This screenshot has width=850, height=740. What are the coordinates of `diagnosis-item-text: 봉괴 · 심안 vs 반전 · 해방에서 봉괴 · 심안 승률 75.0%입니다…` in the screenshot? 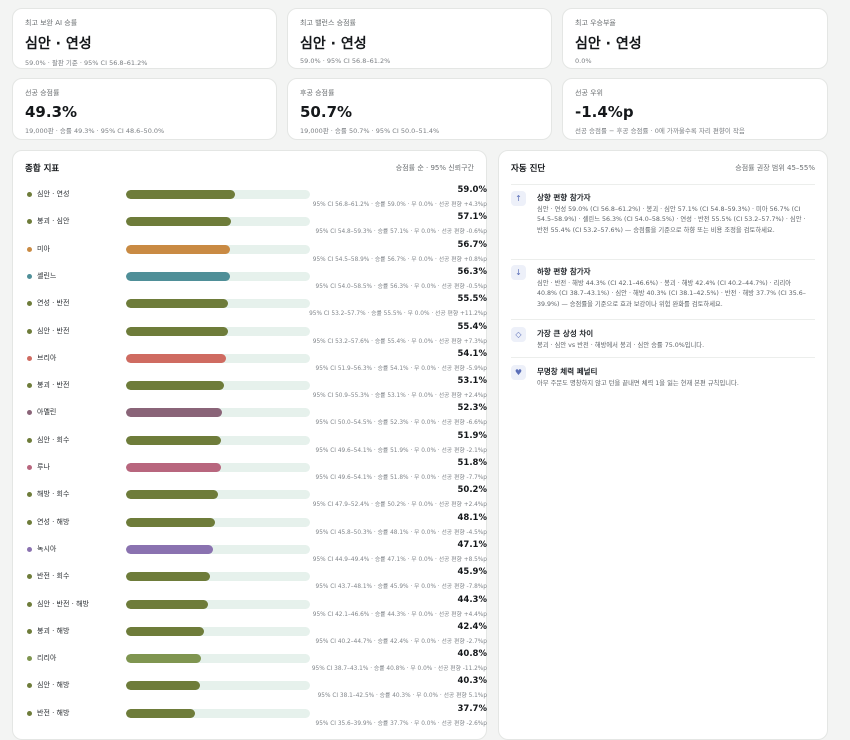 It's located at (621, 345).